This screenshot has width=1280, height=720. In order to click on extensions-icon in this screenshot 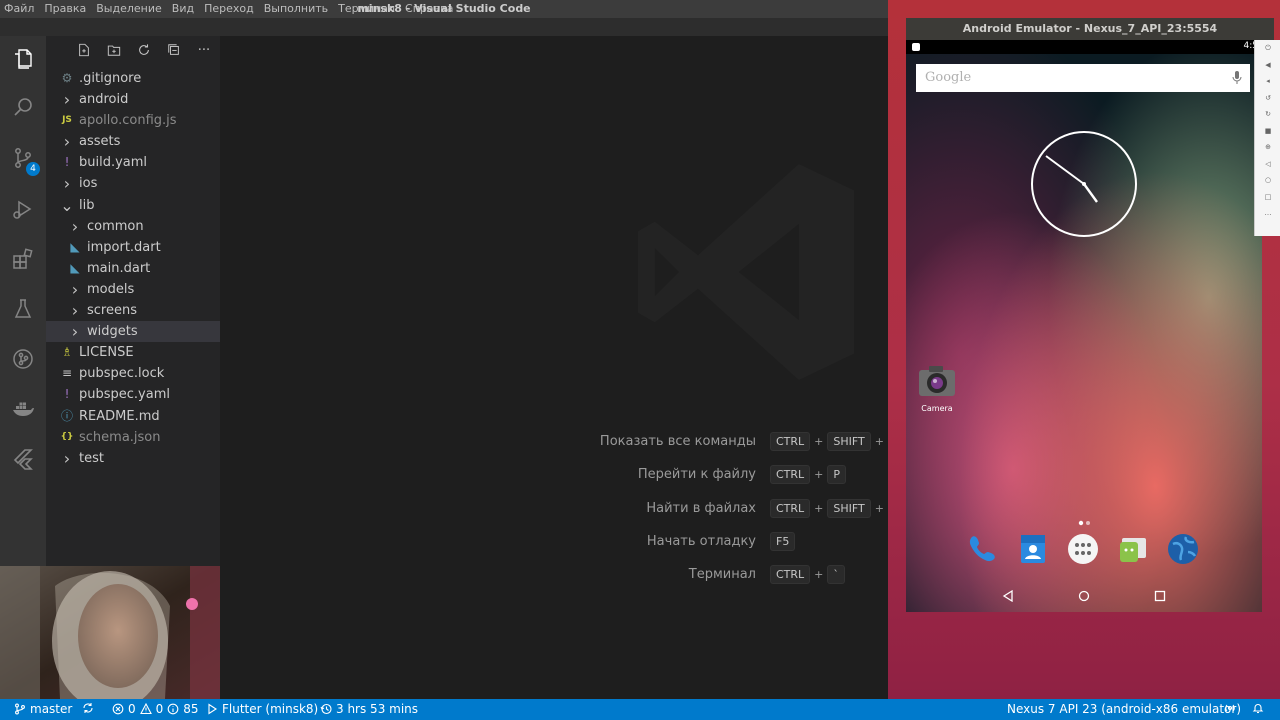, I will do `click(23, 259)`.